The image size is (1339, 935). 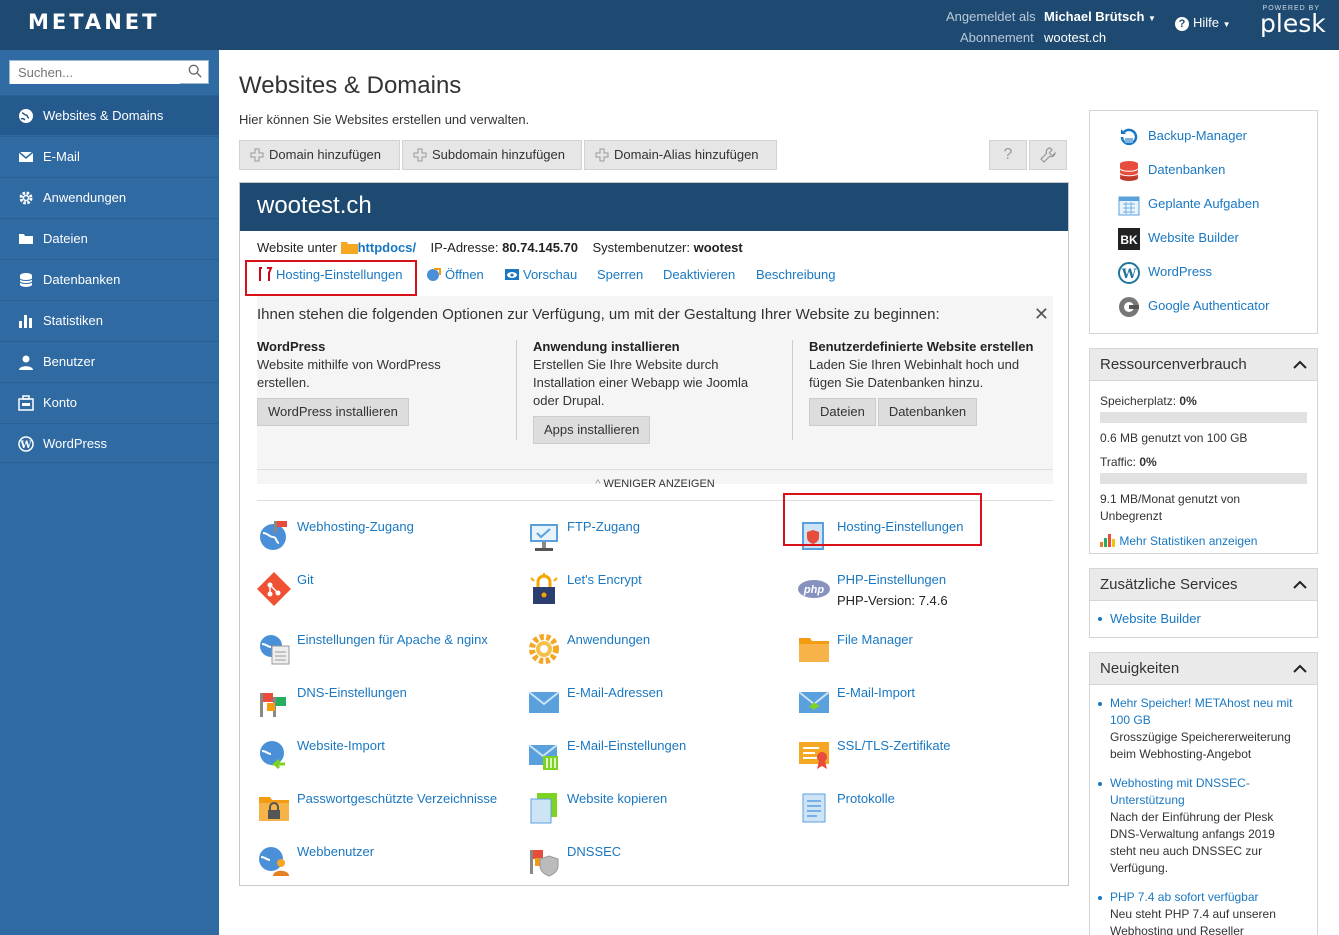 I want to click on website-builder-link: BK Website Builder, so click(x=1213, y=240).